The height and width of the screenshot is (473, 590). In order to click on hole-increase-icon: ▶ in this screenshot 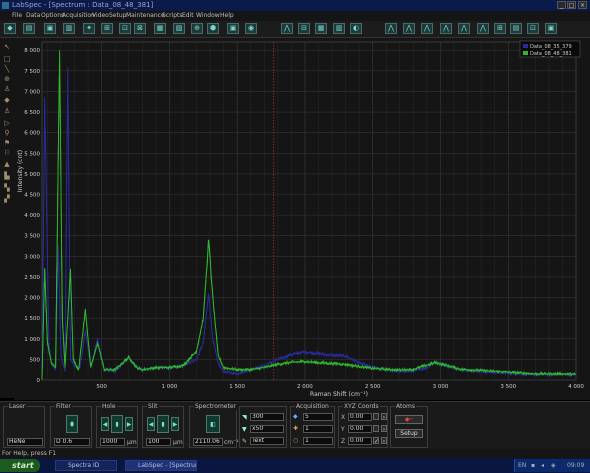, I will do `click(129, 424)`.